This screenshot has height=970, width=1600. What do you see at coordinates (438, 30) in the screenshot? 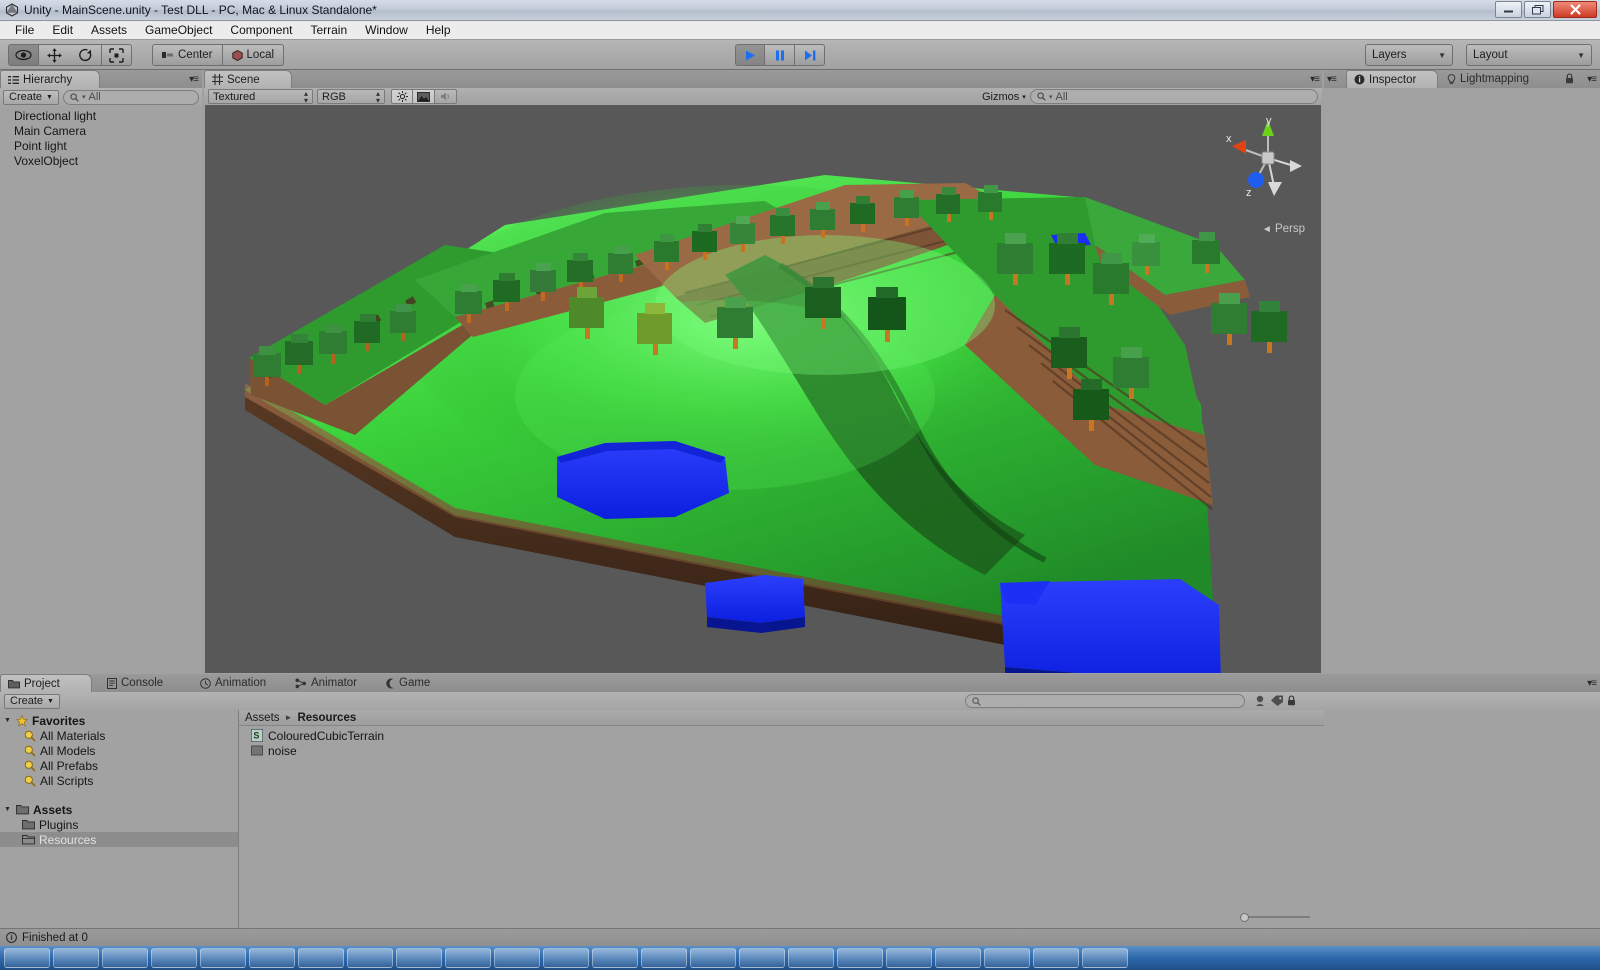
I see `menu-help: Help` at bounding box center [438, 30].